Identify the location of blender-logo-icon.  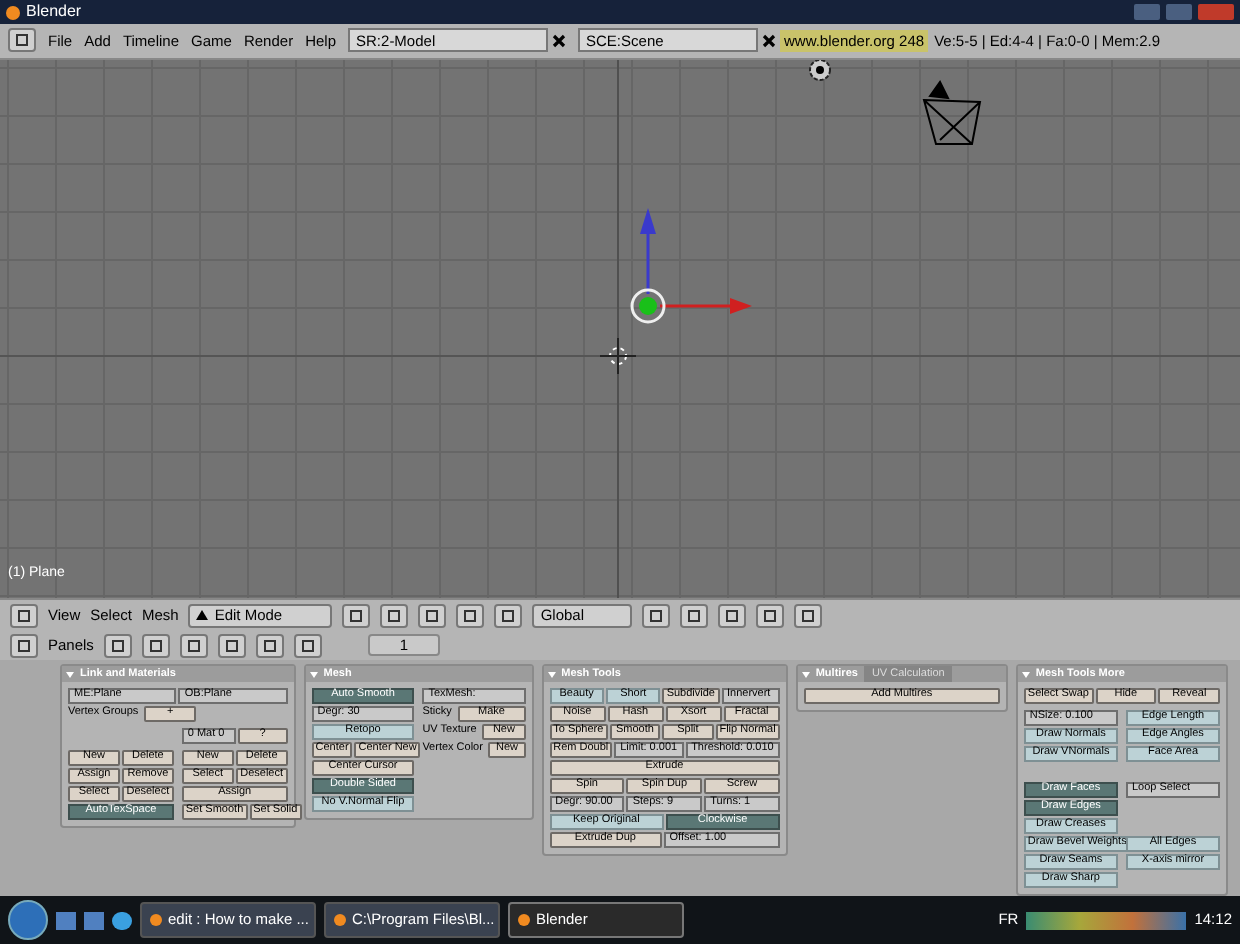
(13, 12).